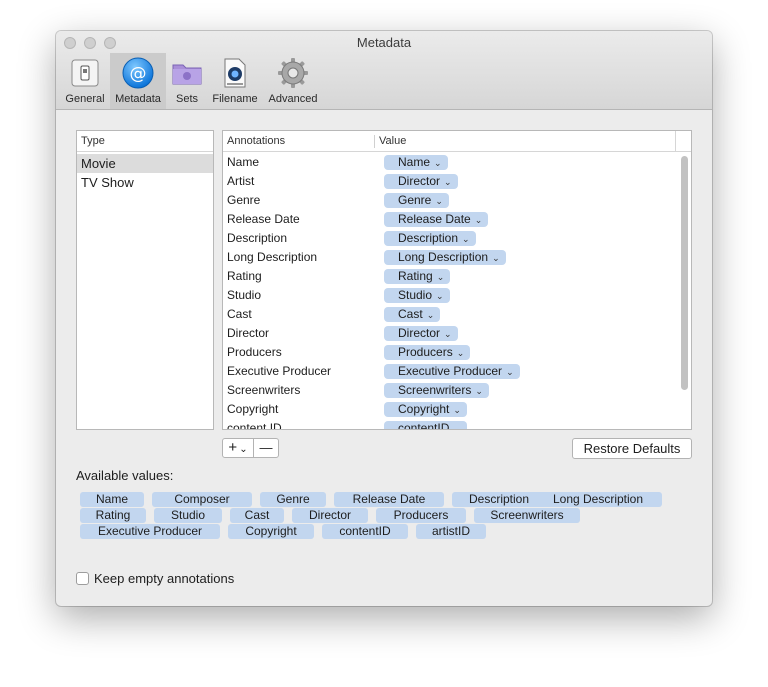 This screenshot has height=687, width=768. I want to click on table-row: Long Description Long Description ⌄, so click(450, 257).